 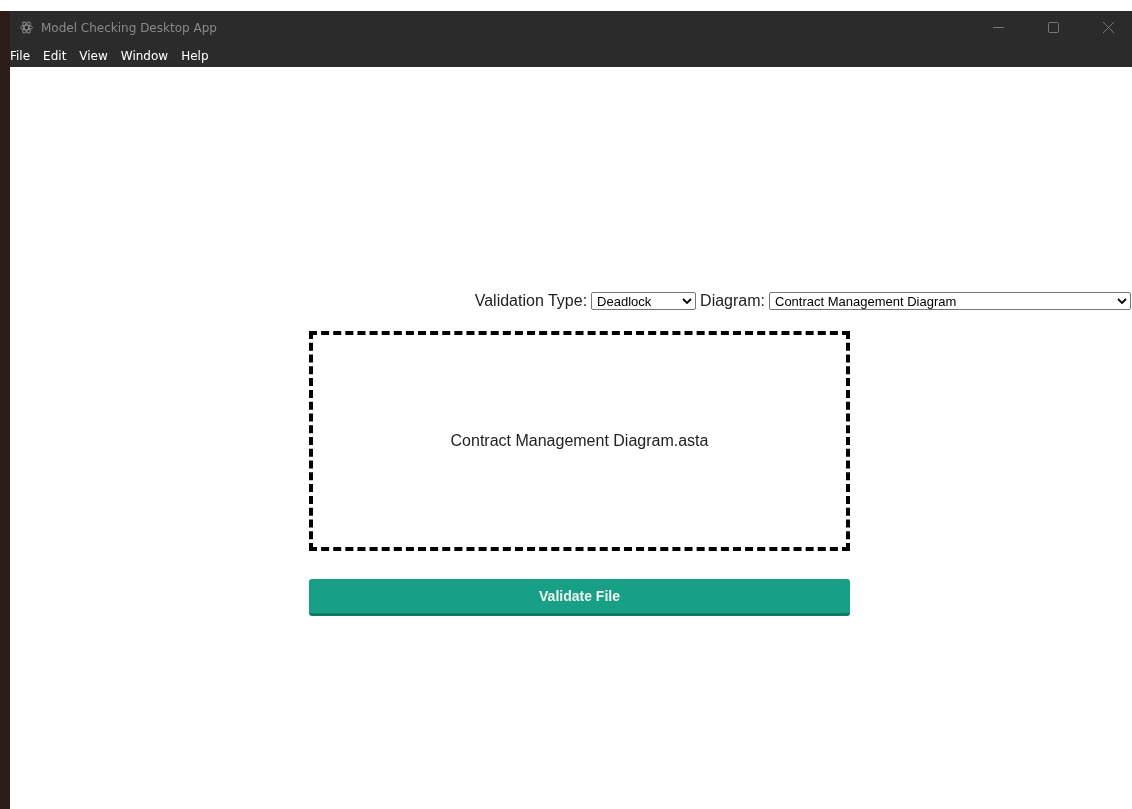 I want to click on menu-item: Help, so click(x=192, y=55).